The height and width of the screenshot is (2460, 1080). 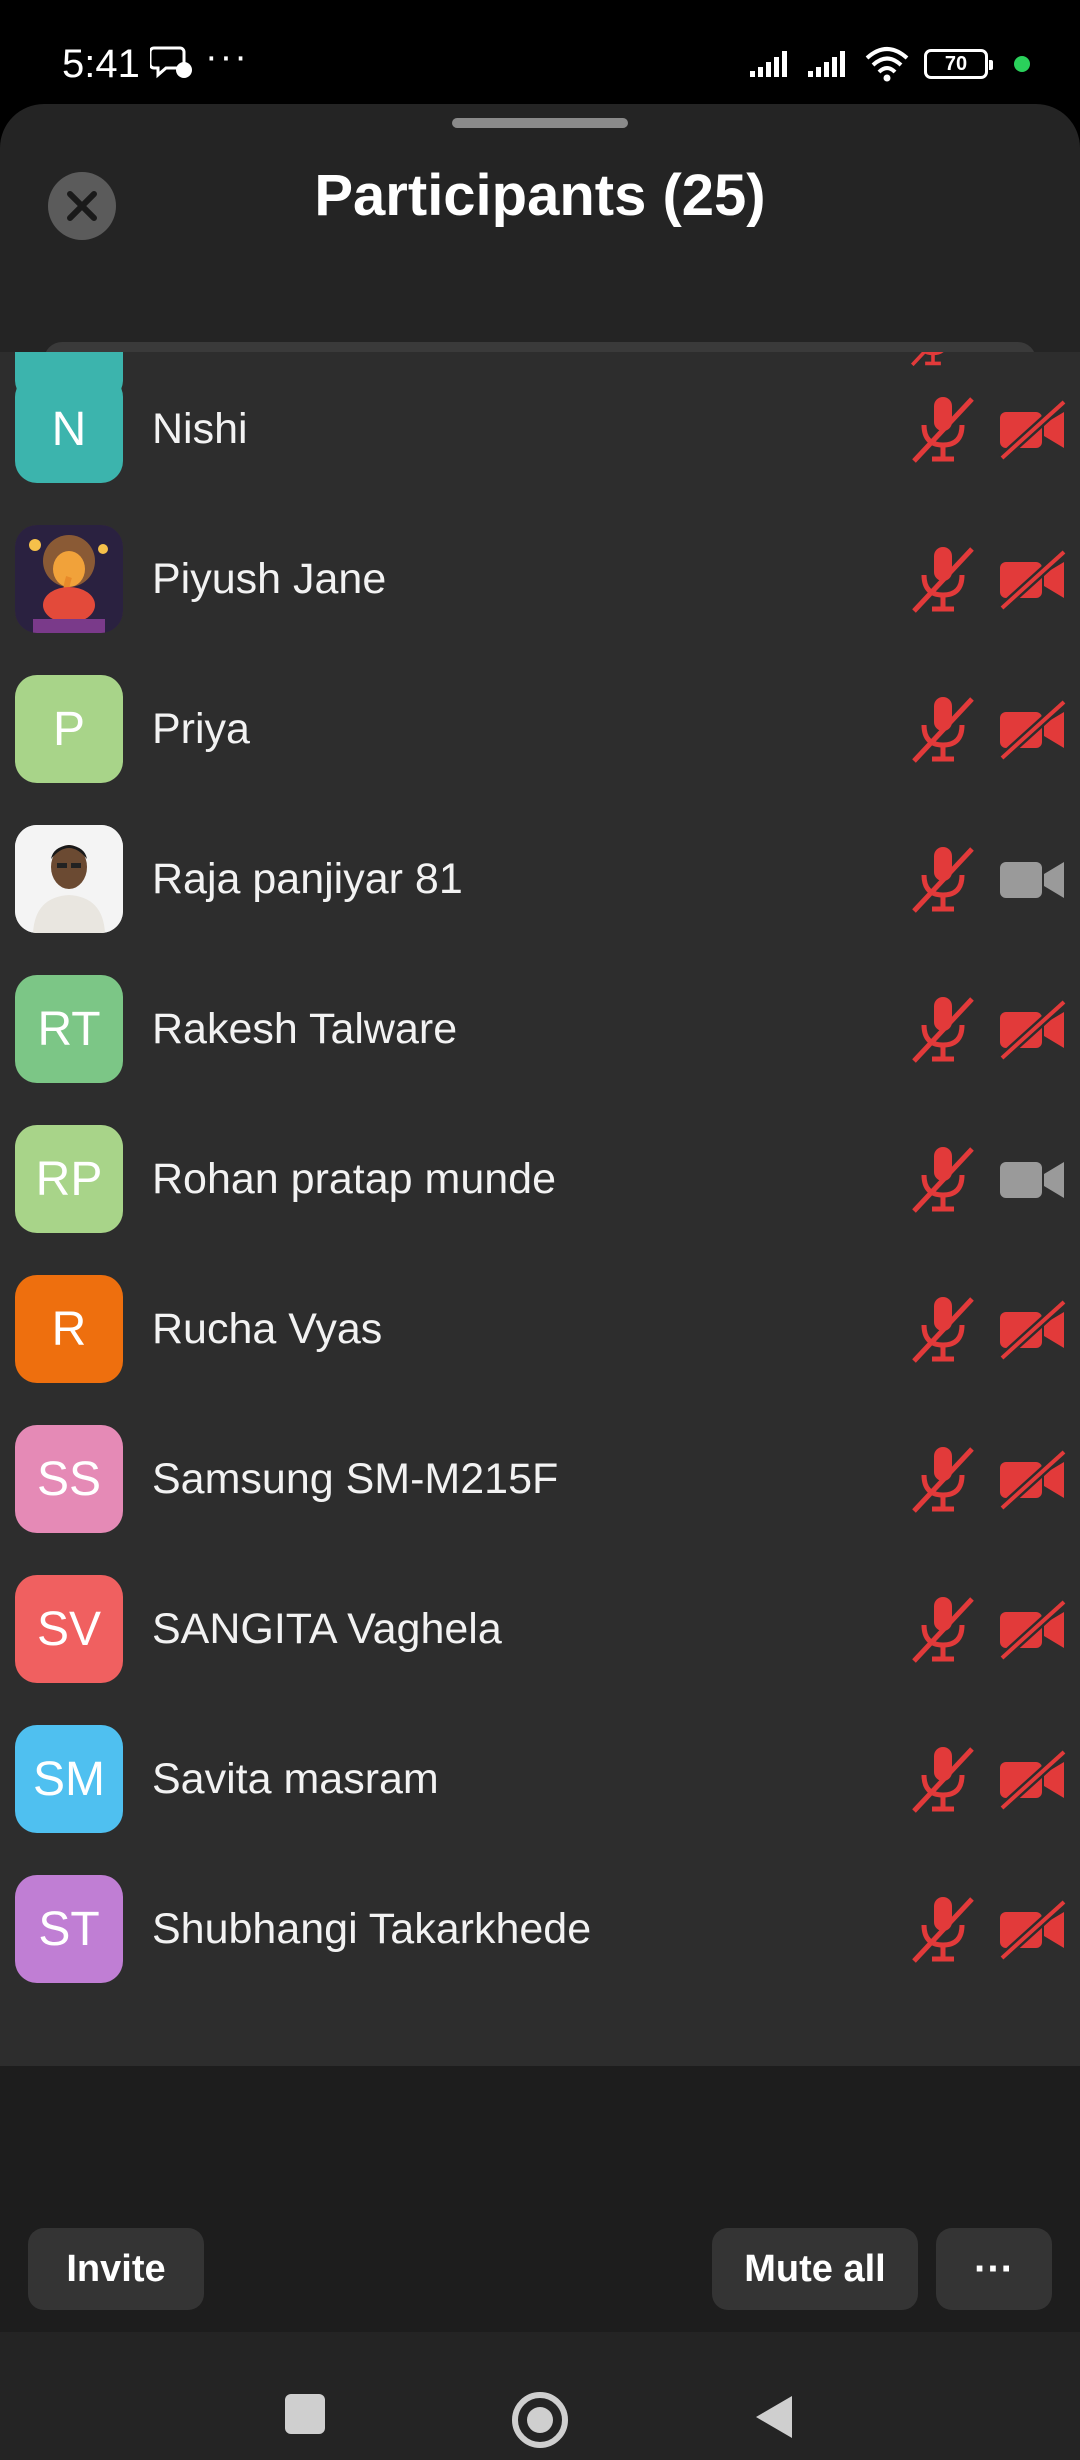 What do you see at coordinates (354, 1179) in the screenshot?
I see `participant-name: Rohan pratap munde` at bounding box center [354, 1179].